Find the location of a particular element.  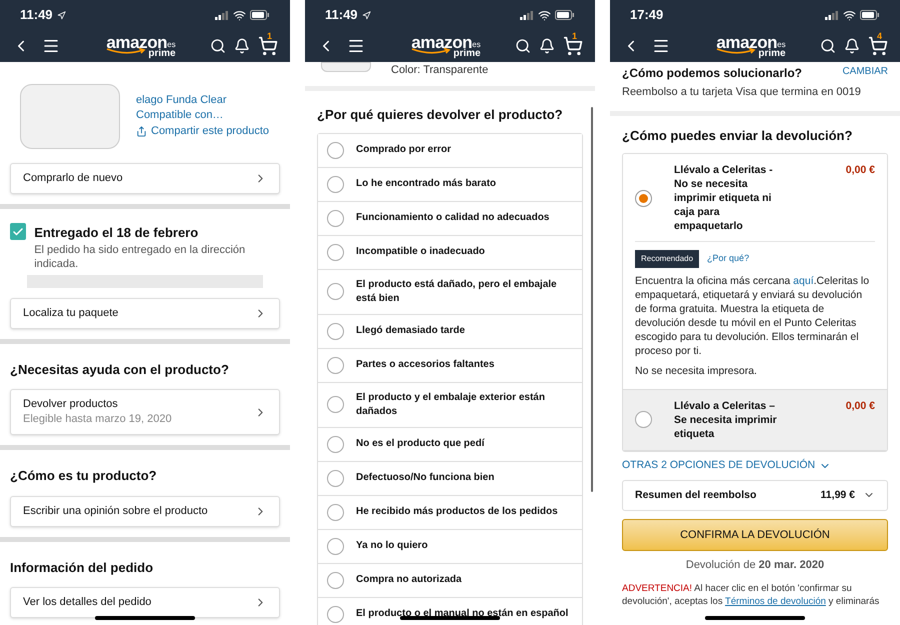

reason-option: No es el producto que pedí is located at coordinates (450, 445).